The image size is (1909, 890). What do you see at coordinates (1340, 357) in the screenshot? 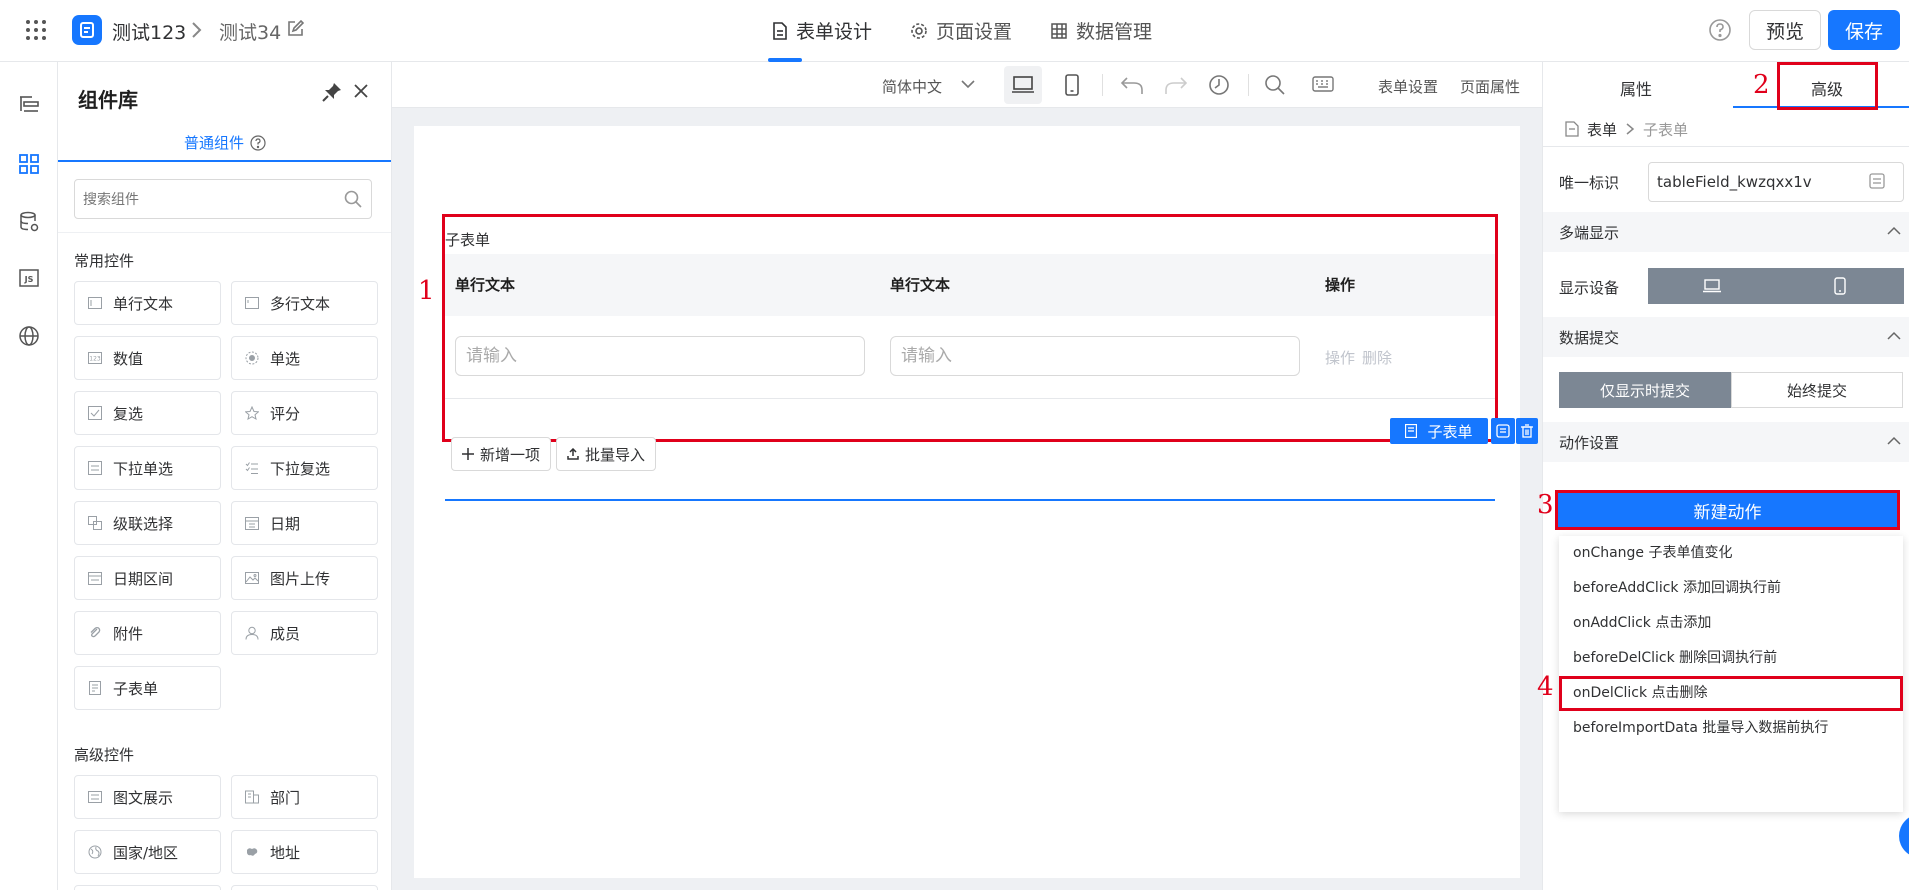
I see `row-action-link: 操作` at bounding box center [1340, 357].